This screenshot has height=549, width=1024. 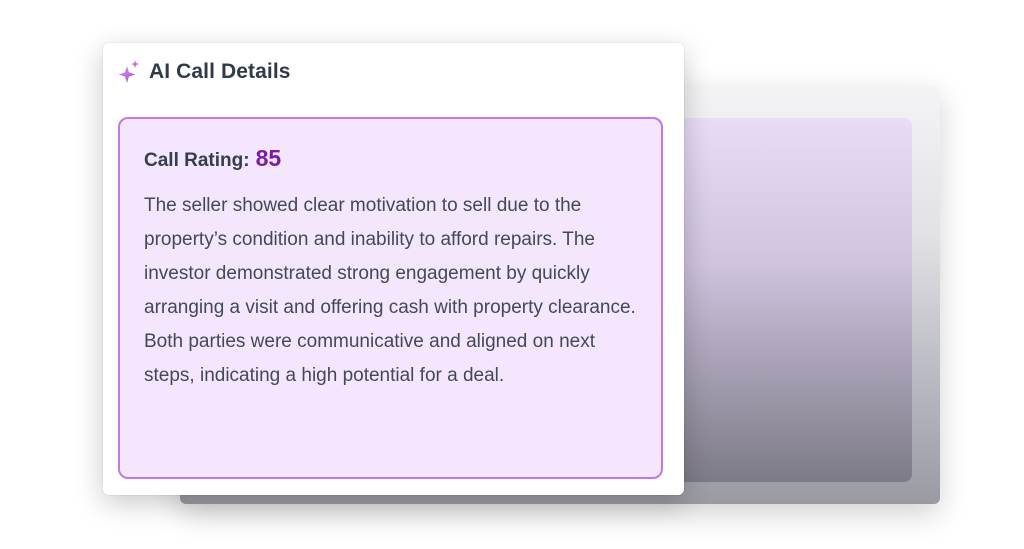 I want to click on card-header: AI Call Details, so click(x=204, y=72).